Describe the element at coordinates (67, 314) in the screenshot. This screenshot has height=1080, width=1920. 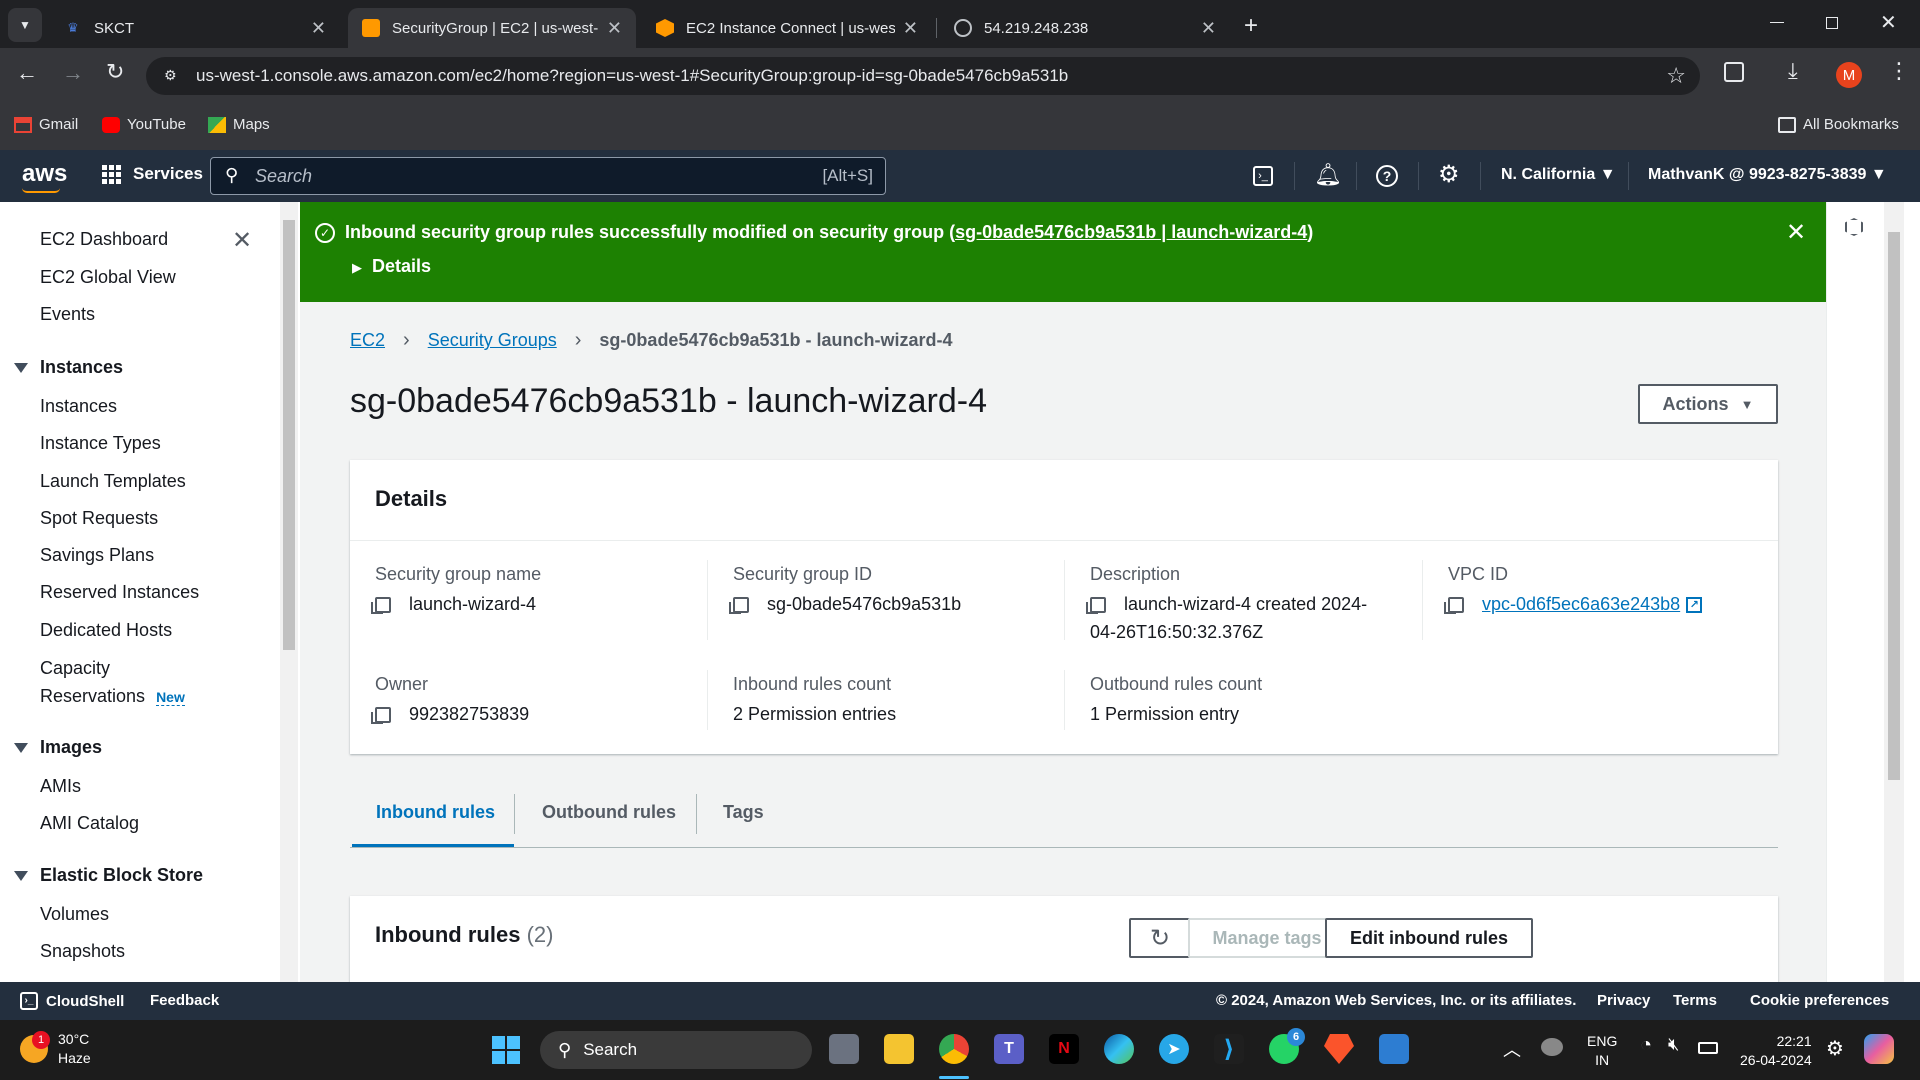
I see `sidebar-item-events: Events` at that location.